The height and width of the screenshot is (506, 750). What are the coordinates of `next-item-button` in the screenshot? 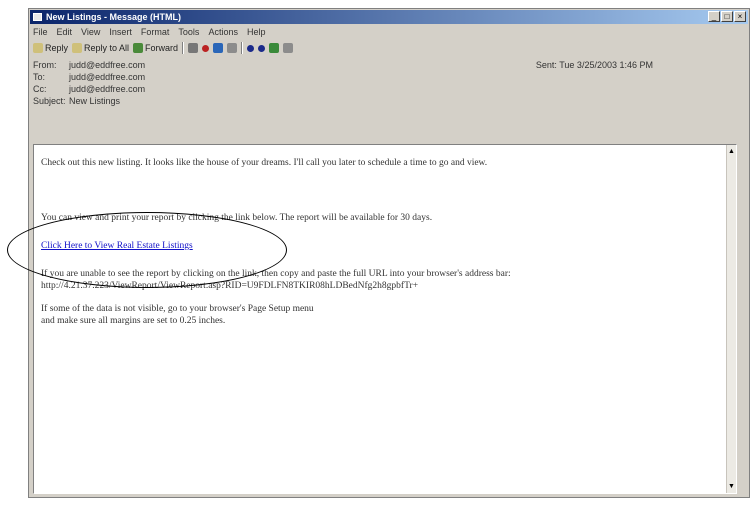 It's located at (262, 48).